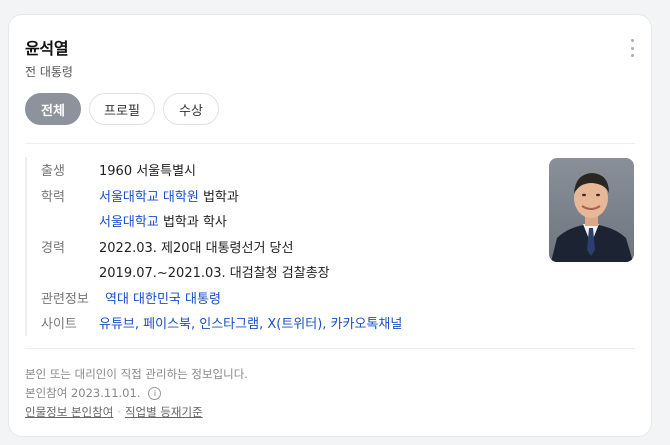 The width and height of the screenshot is (670, 445). What do you see at coordinates (149, 197) in the screenshot?
I see `education-link-graduate: 서울대학교 대학원` at bounding box center [149, 197].